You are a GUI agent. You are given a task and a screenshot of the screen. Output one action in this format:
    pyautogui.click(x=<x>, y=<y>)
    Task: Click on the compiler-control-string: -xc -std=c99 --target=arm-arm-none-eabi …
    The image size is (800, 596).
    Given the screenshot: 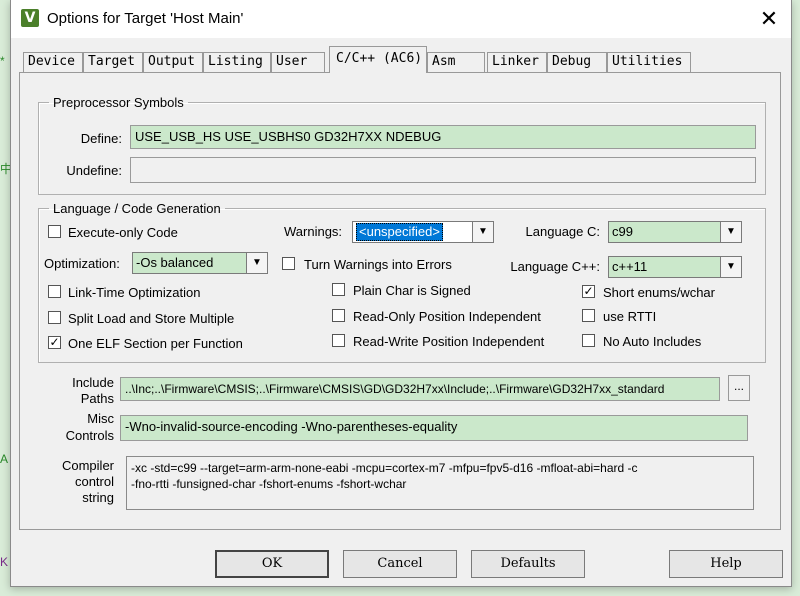 What is the action you would take?
    pyautogui.click(x=440, y=483)
    